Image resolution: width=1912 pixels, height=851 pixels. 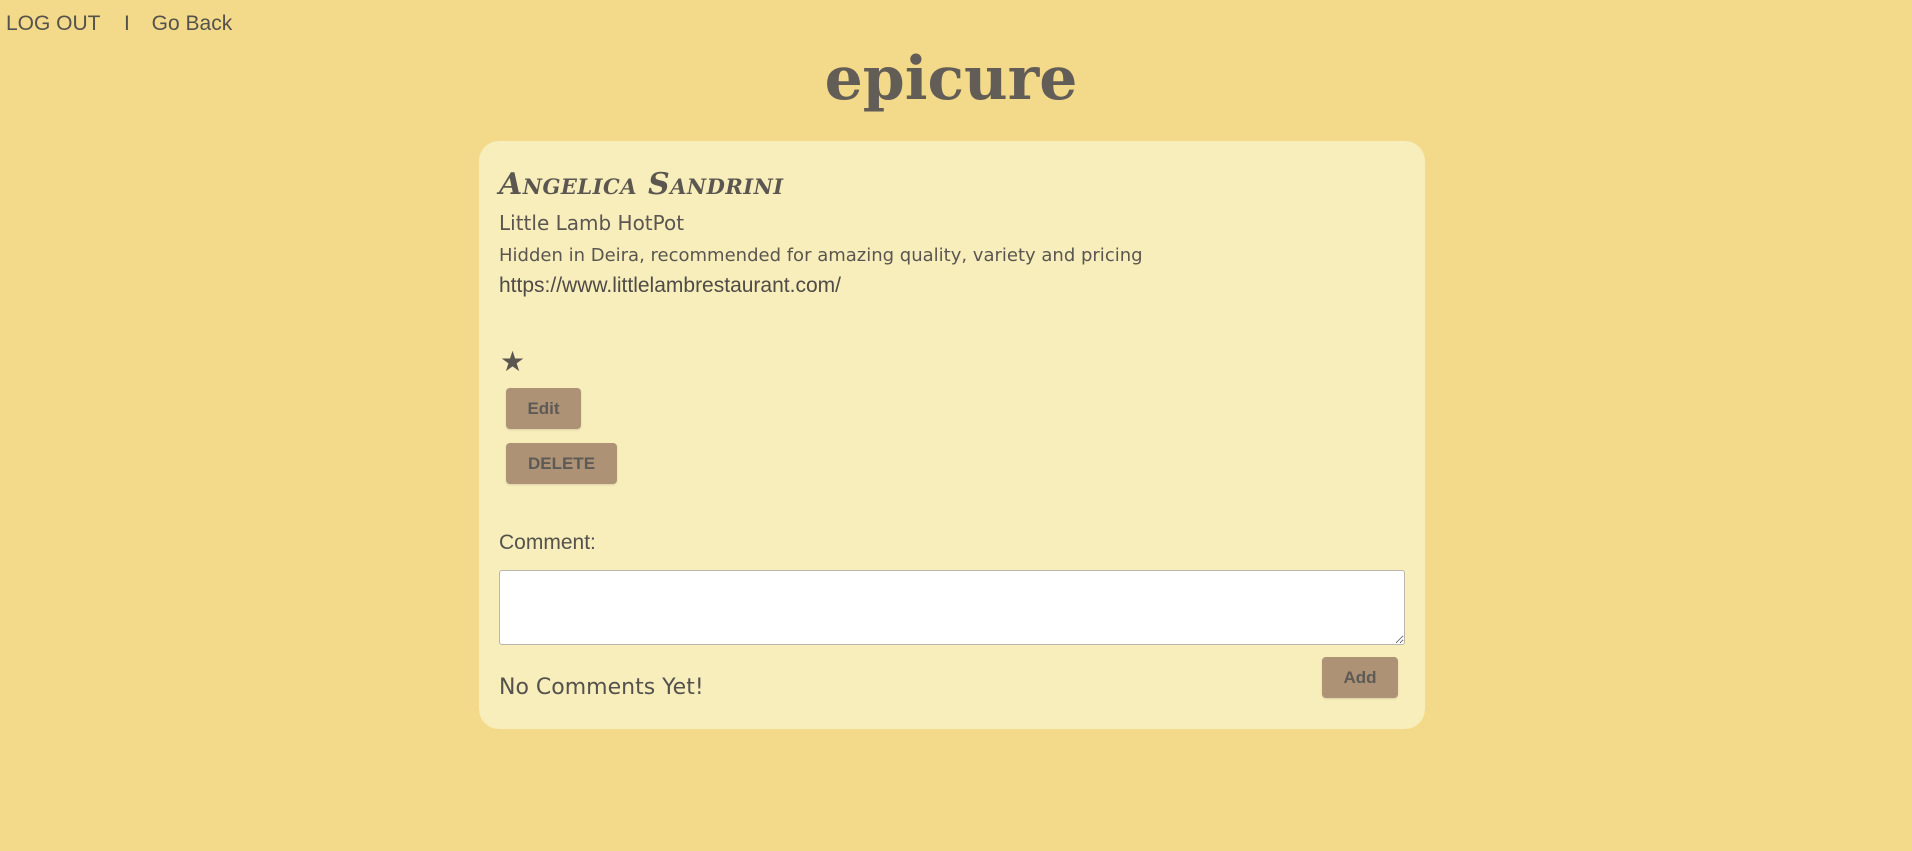 What do you see at coordinates (670, 286) in the screenshot?
I see `restaurant-url-link: https://www.littlelambrestaurant.com/` at bounding box center [670, 286].